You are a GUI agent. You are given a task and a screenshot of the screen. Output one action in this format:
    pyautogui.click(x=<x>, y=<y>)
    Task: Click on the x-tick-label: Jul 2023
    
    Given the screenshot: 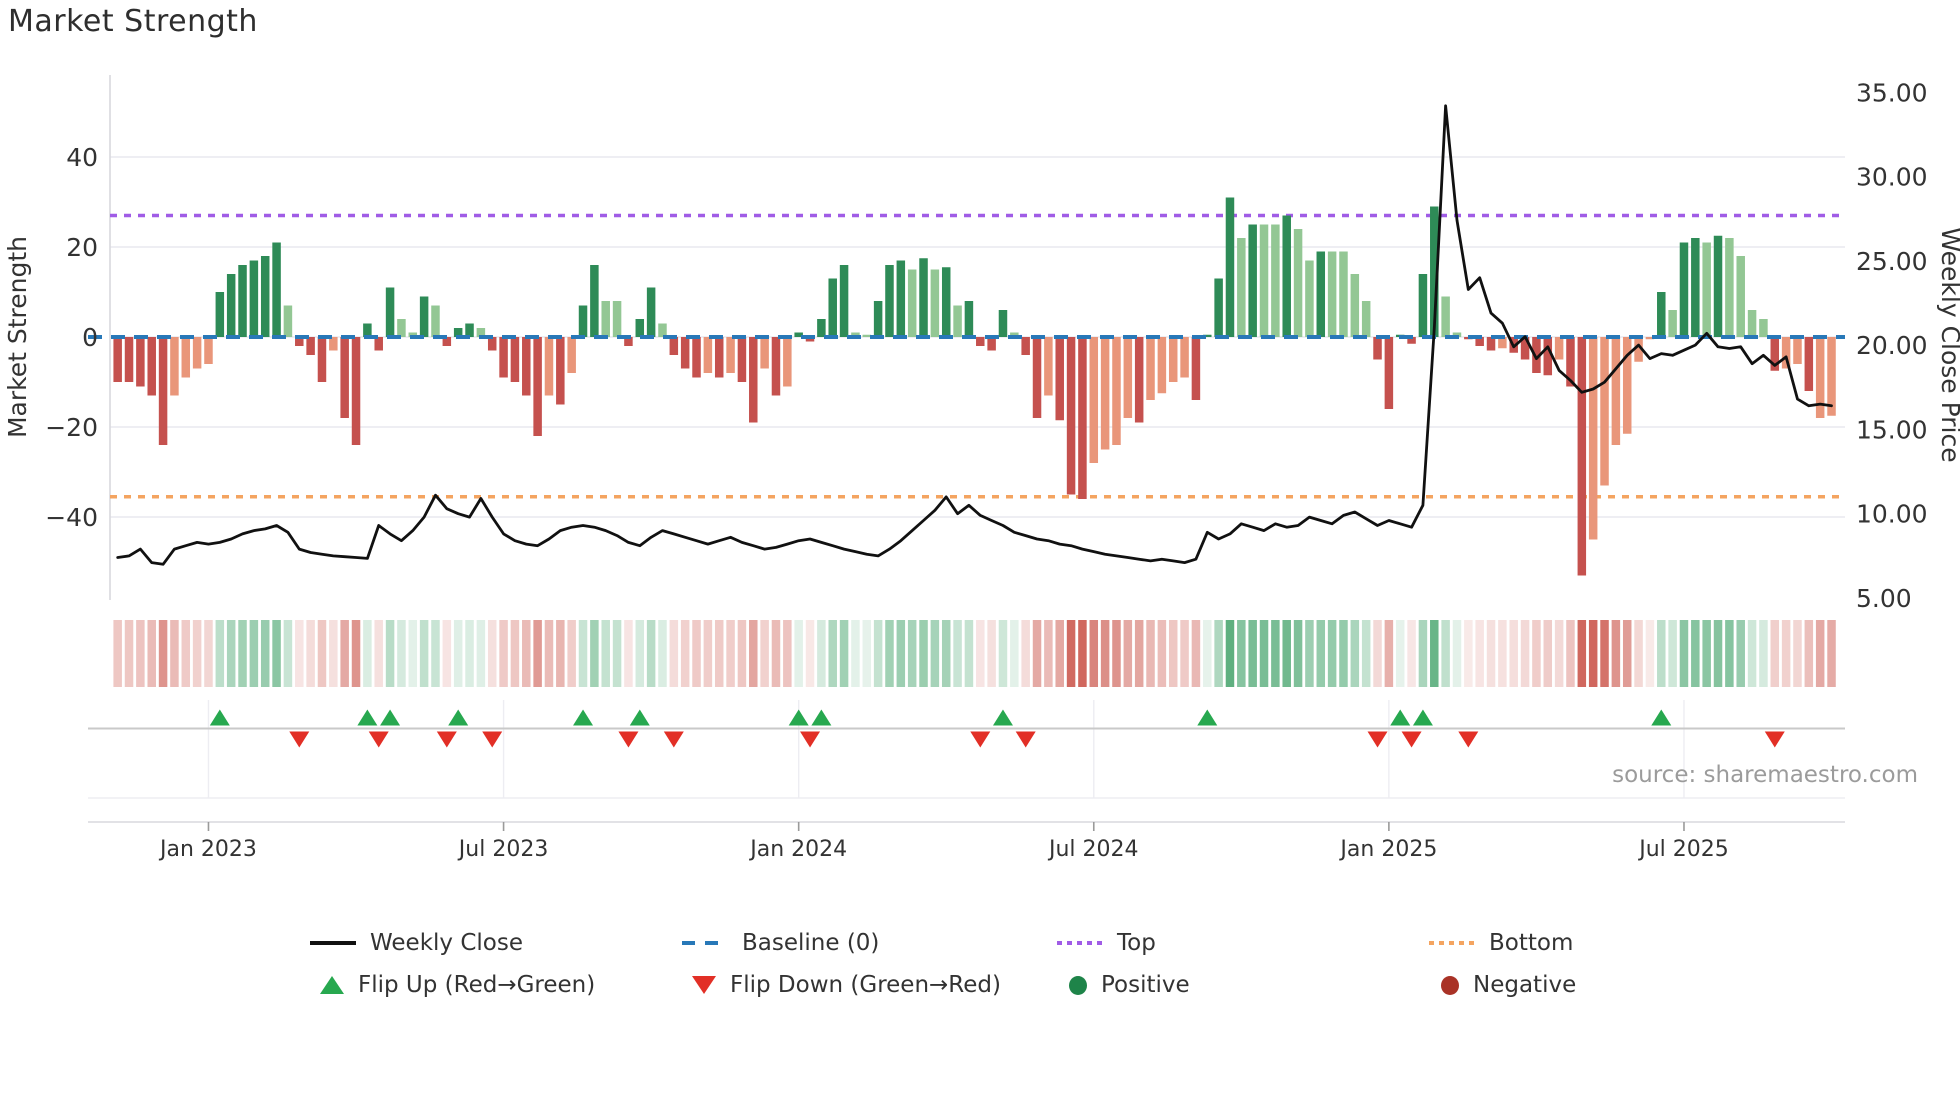 What is the action you would take?
    pyautogui.click(x=503, y=849)
    